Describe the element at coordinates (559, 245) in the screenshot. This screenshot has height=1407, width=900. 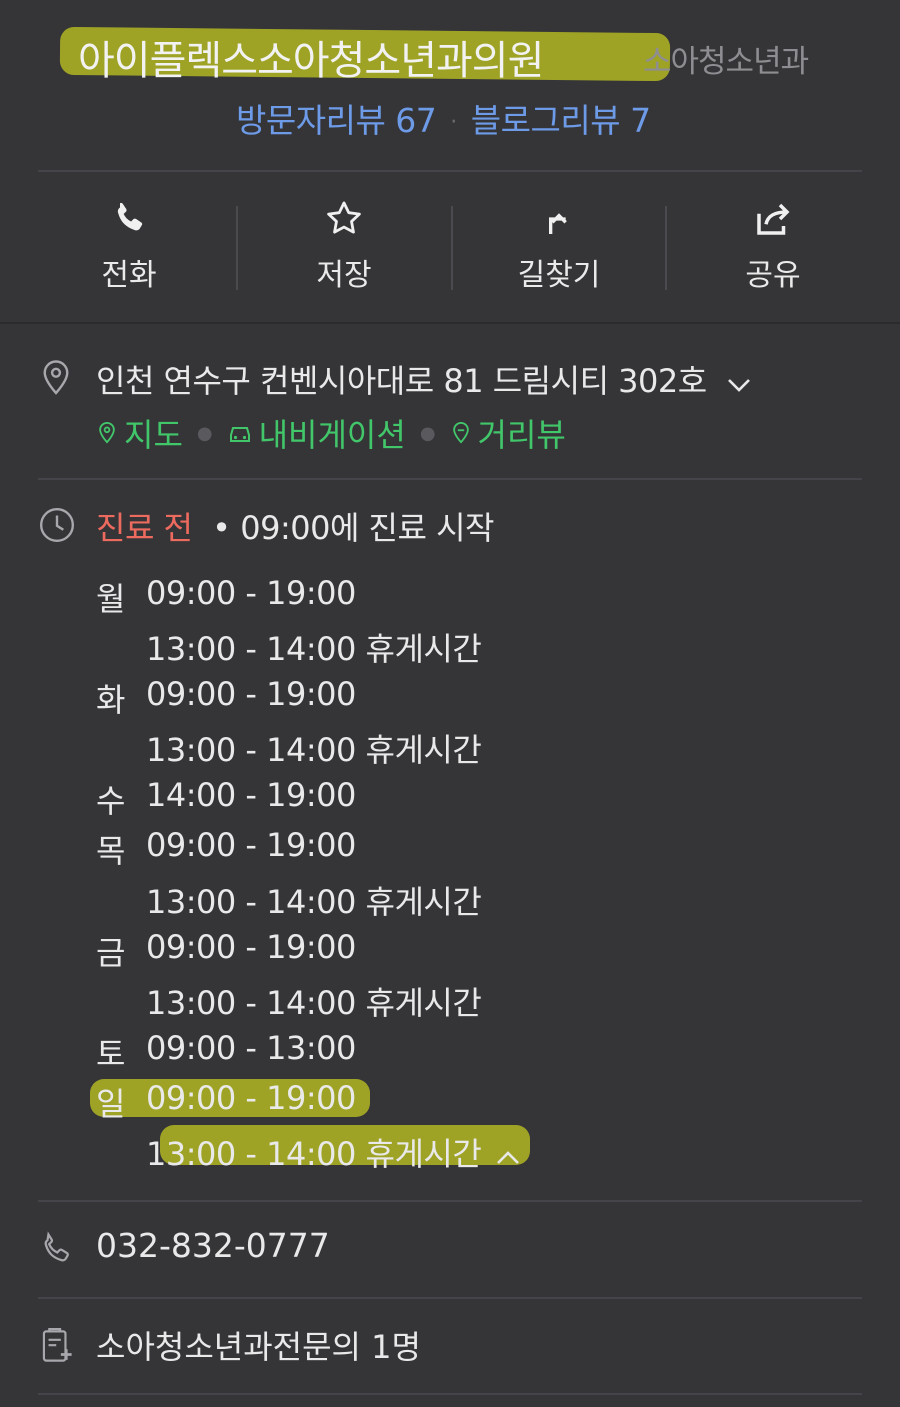
I see `directions-button: 길찾기` at that location.